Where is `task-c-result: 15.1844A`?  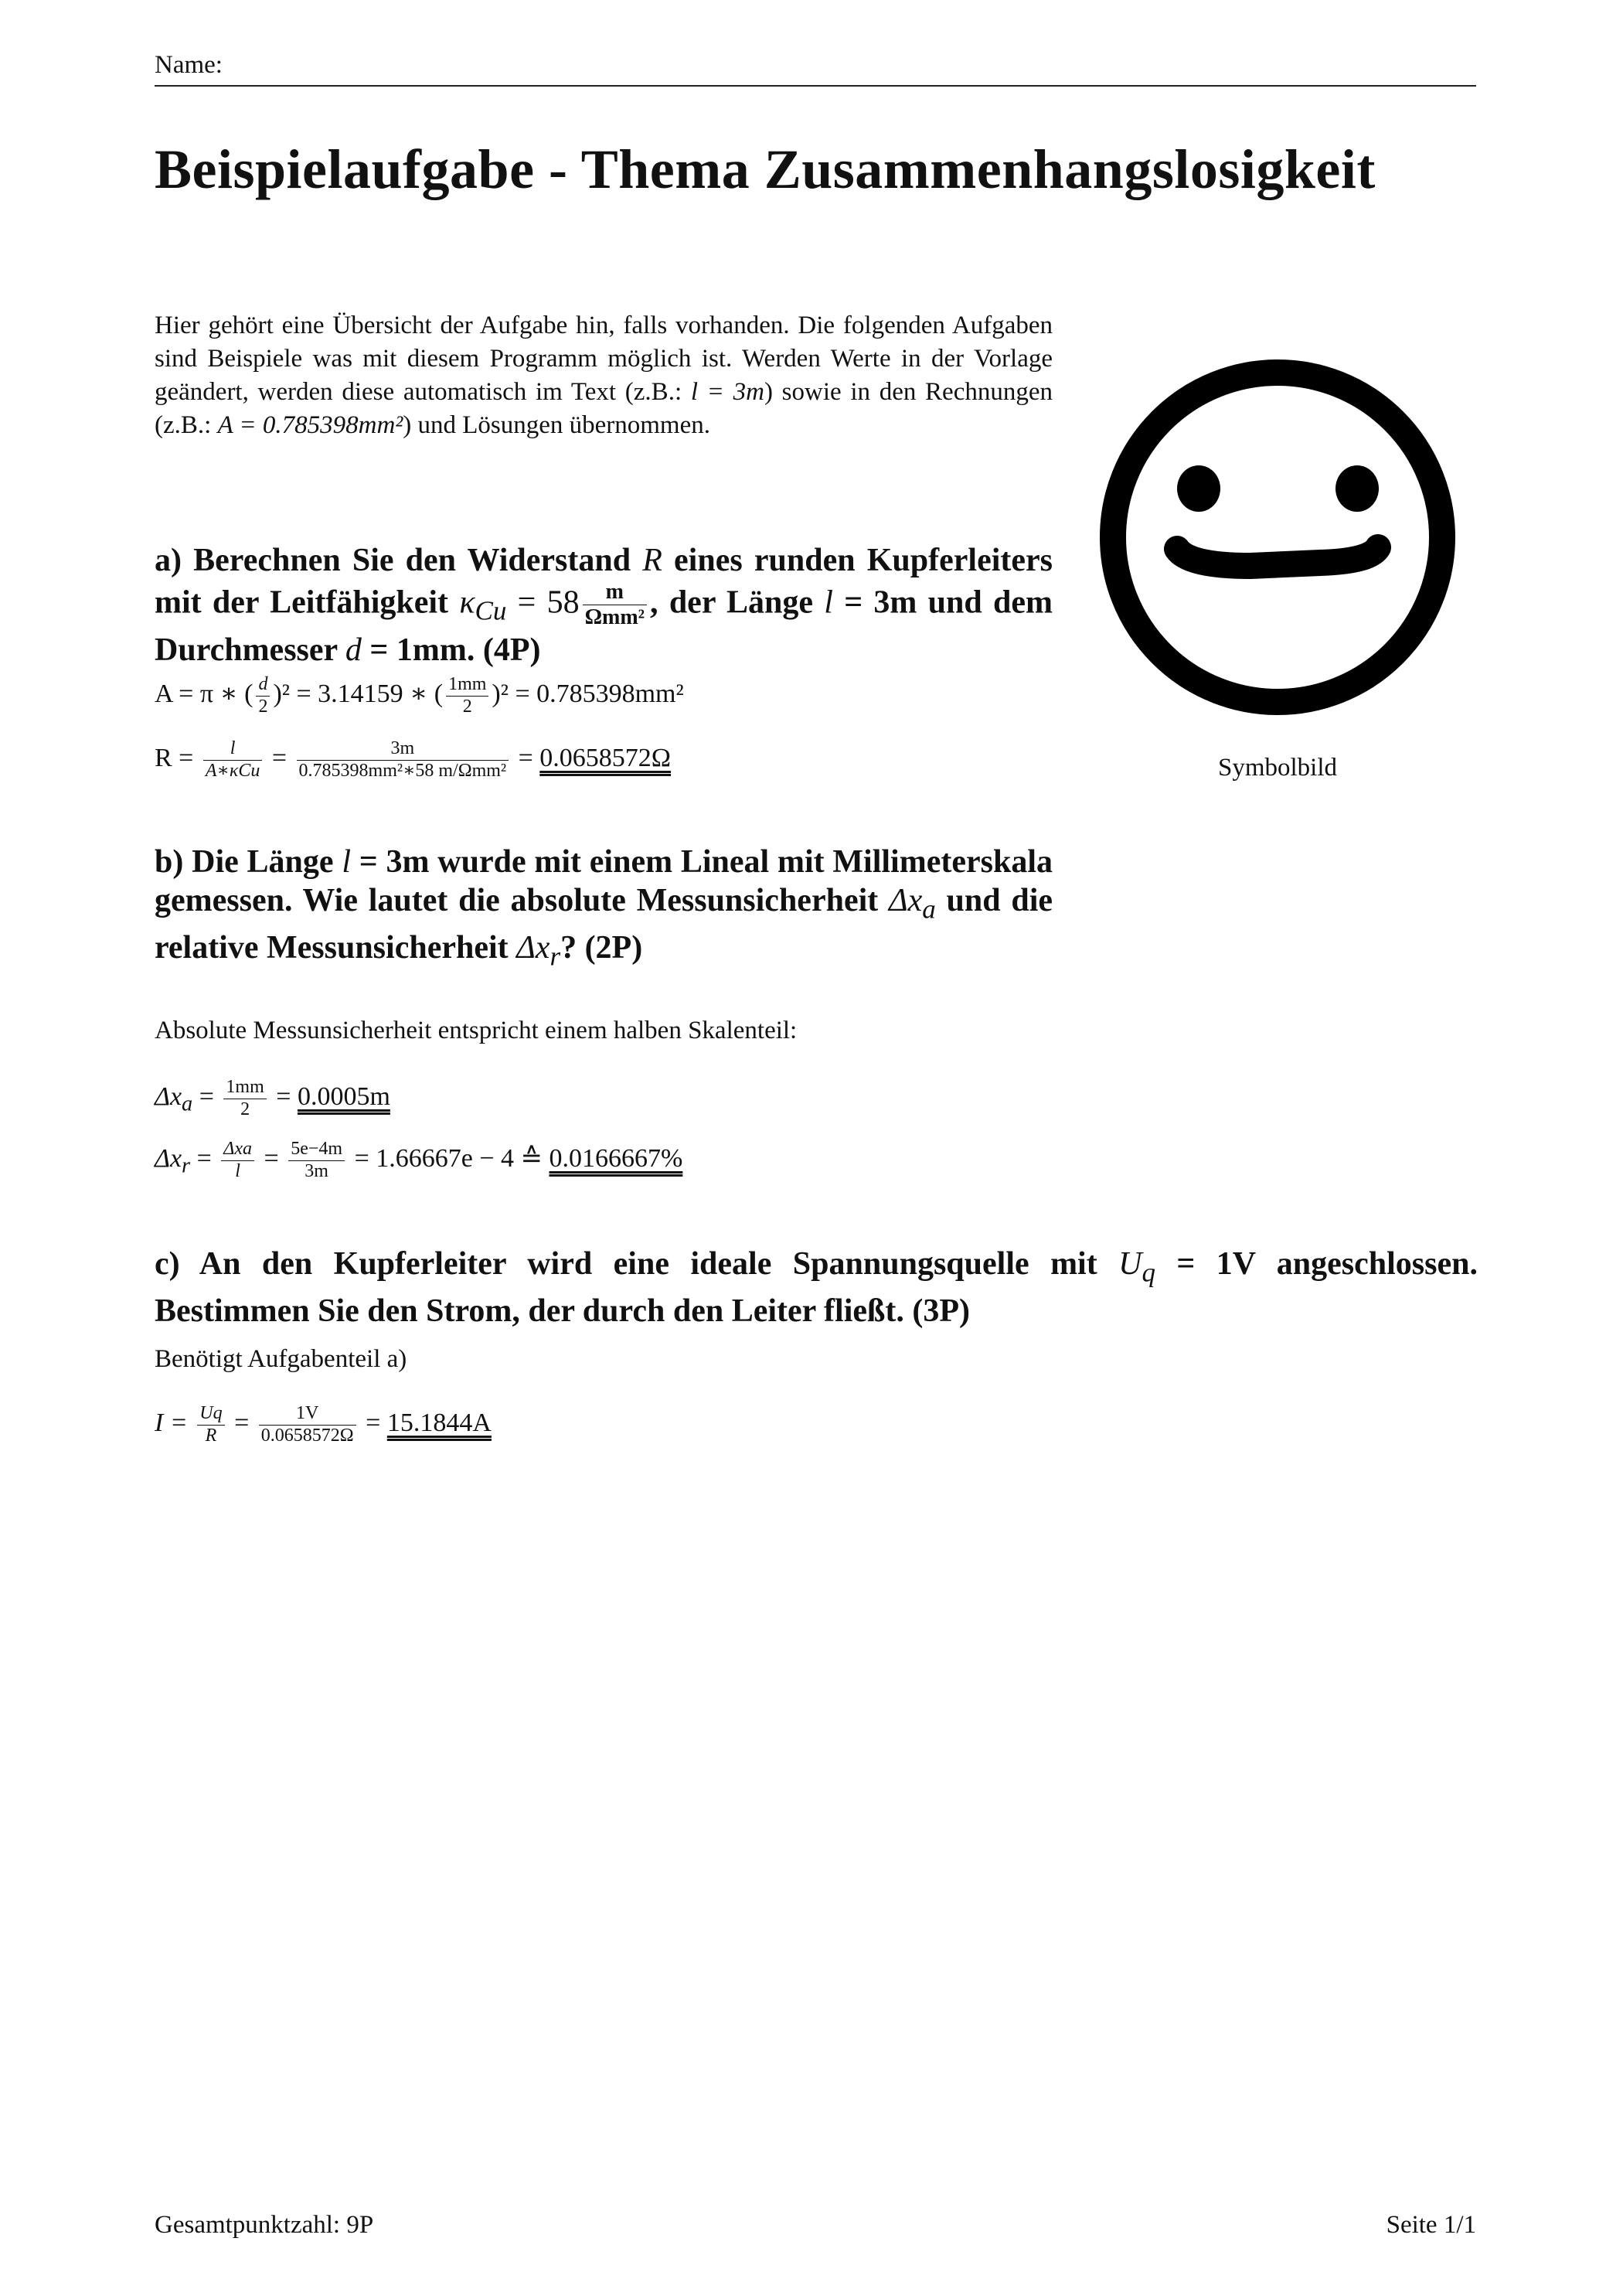
task-c-result: 15.1844A is located at coordinates (439, 1422).